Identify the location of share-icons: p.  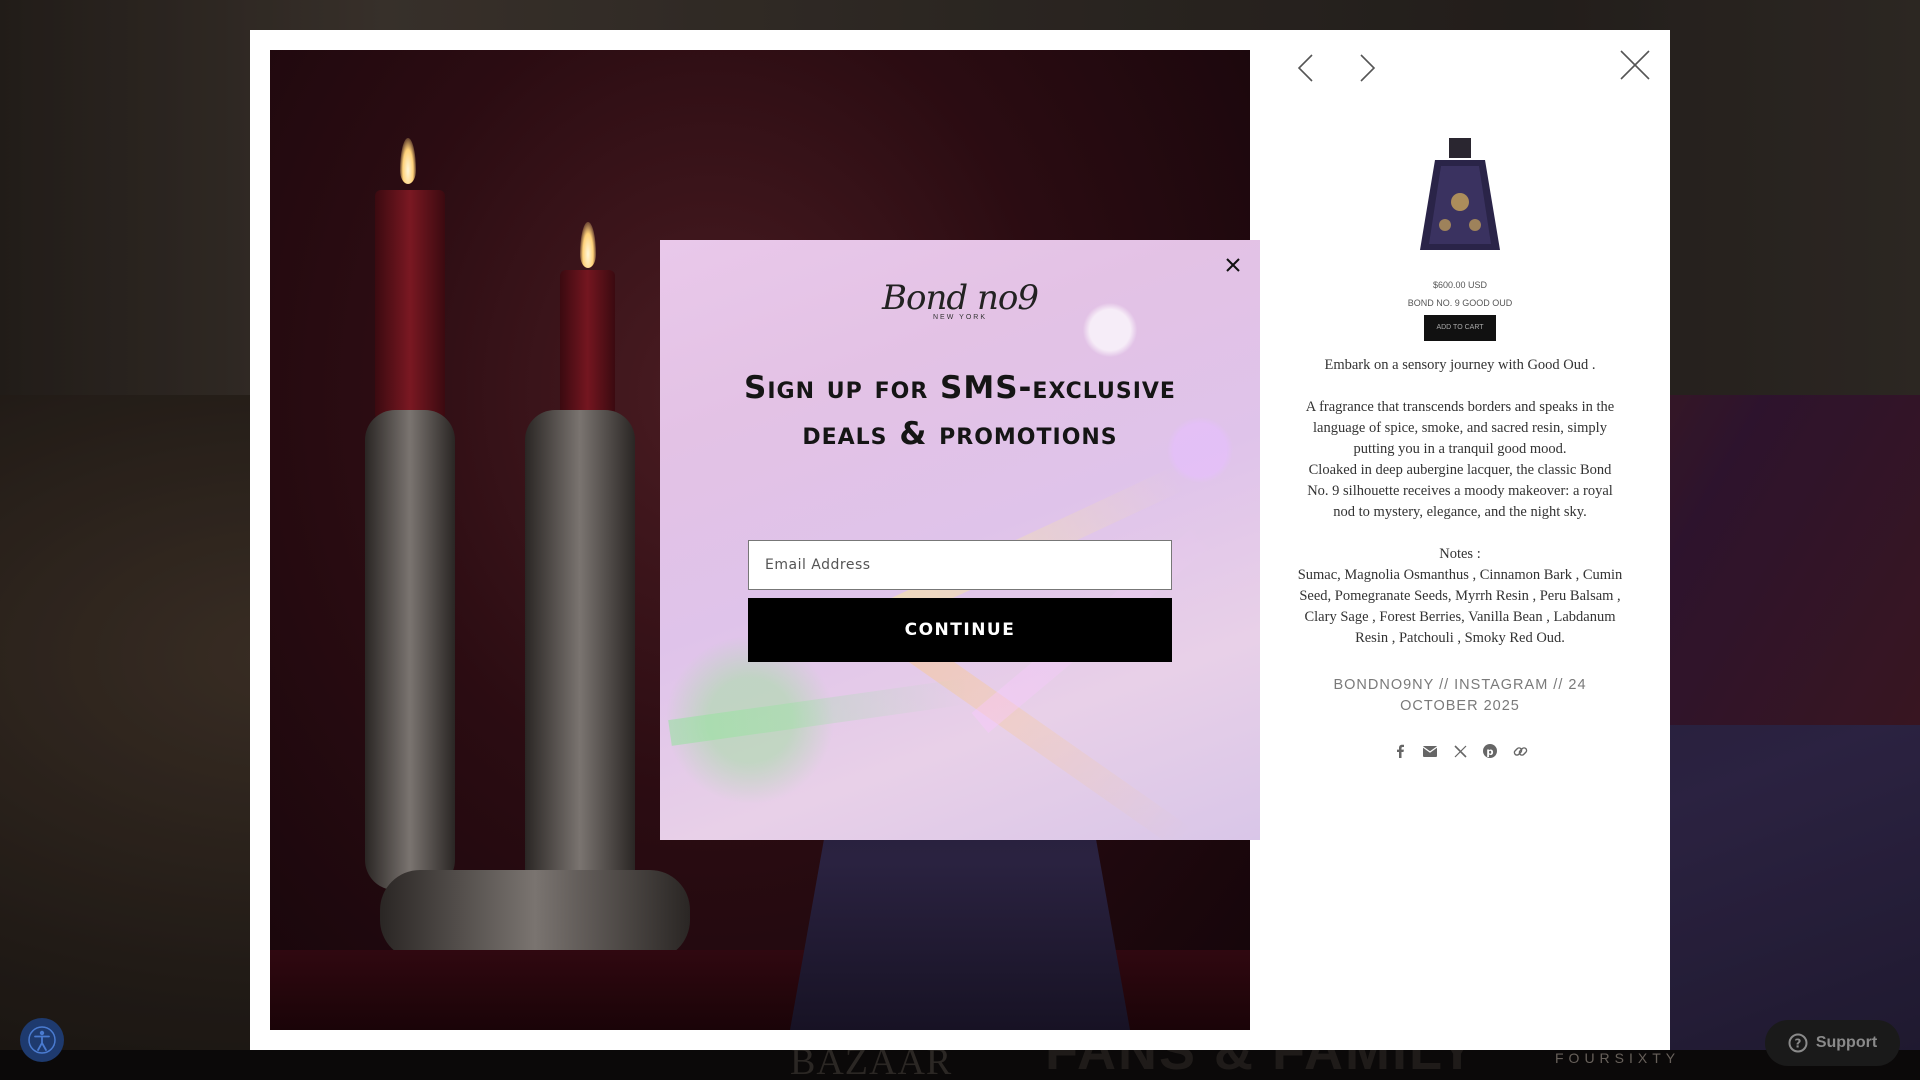
(1460, 751).